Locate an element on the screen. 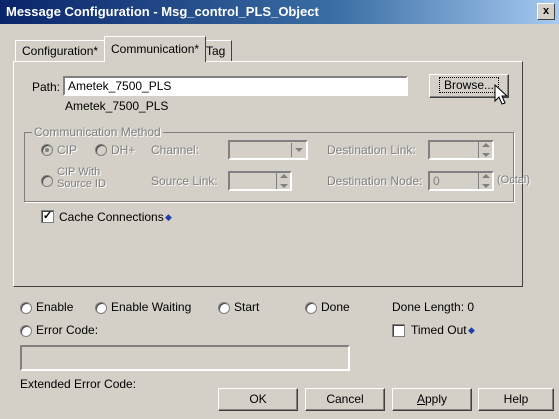  error-code-indicator is located at coordinates (26, 331).